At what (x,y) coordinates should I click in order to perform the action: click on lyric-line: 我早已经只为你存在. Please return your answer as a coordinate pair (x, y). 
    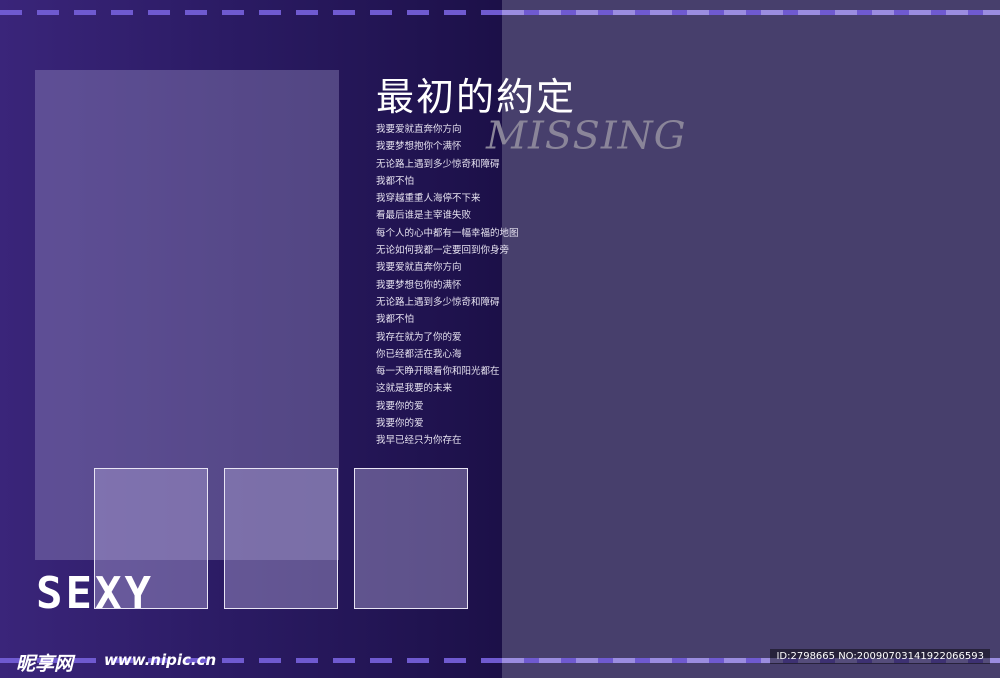
    Looking at the image, I should click on (419, 441).